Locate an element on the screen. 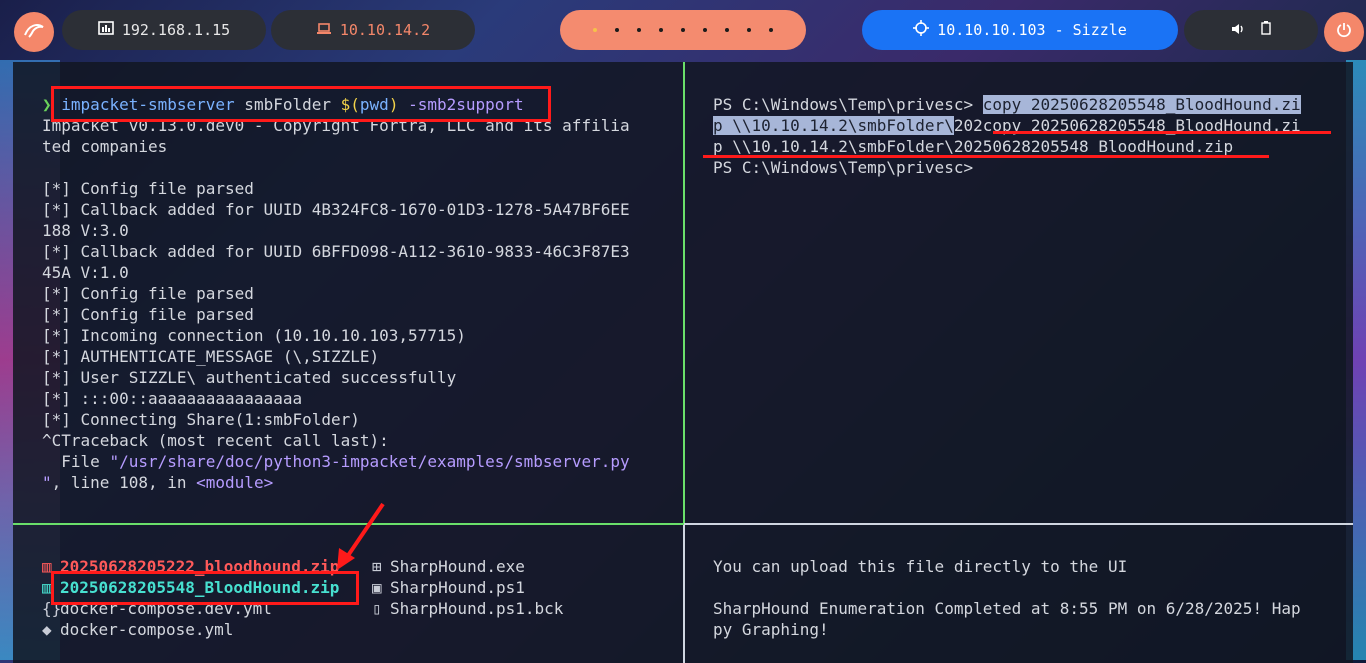  file-entry: ◆ docker-compose.yml is located at coordinates (190, 629).